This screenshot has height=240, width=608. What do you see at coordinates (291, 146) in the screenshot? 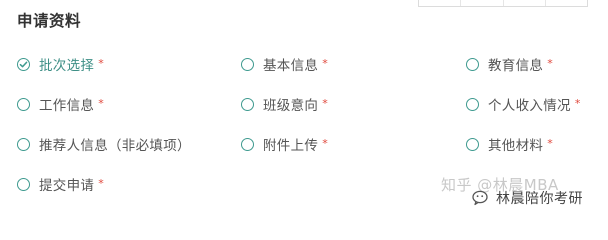
I see `step-label: 附件上传` at bounding box center [291, 146].